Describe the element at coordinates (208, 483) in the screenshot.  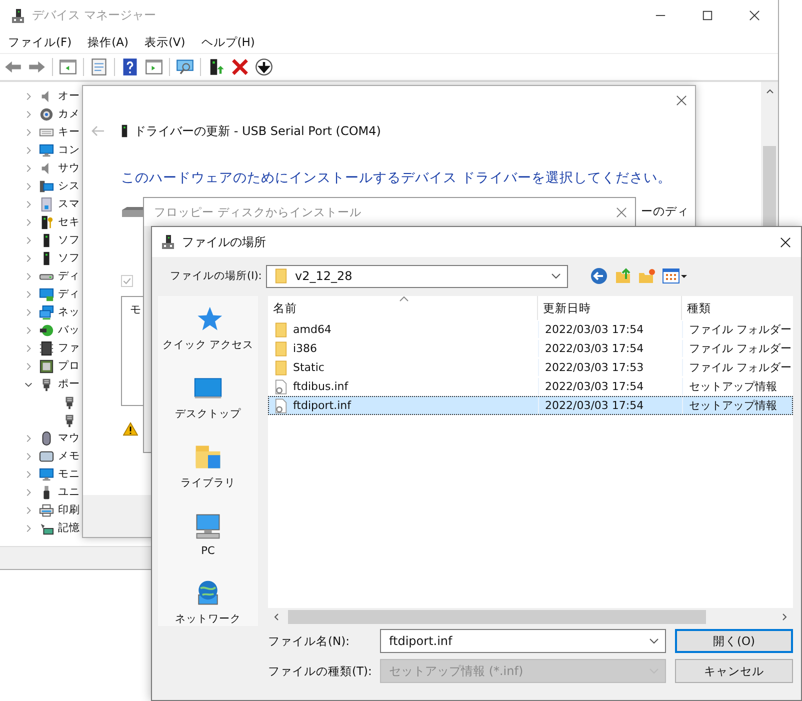
I see `place-item: ライブラリ` at that location.